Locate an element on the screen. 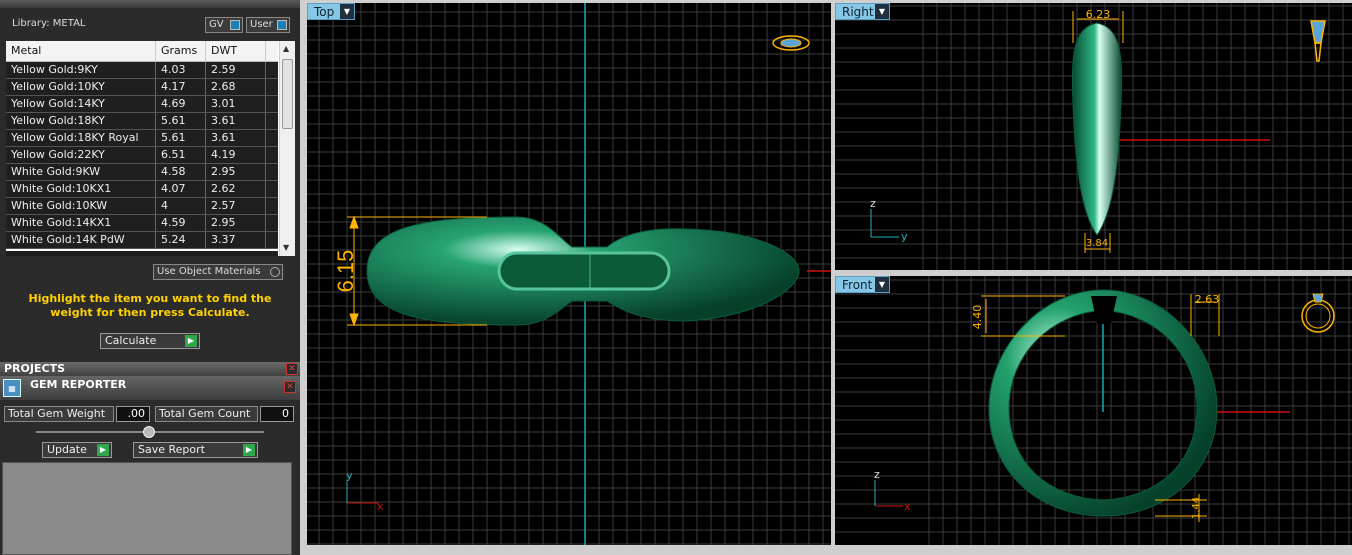 This screenshot has width=1352, height=555. cell-metal: Yellow Gold:14KY is located at coordinates (81, 104).